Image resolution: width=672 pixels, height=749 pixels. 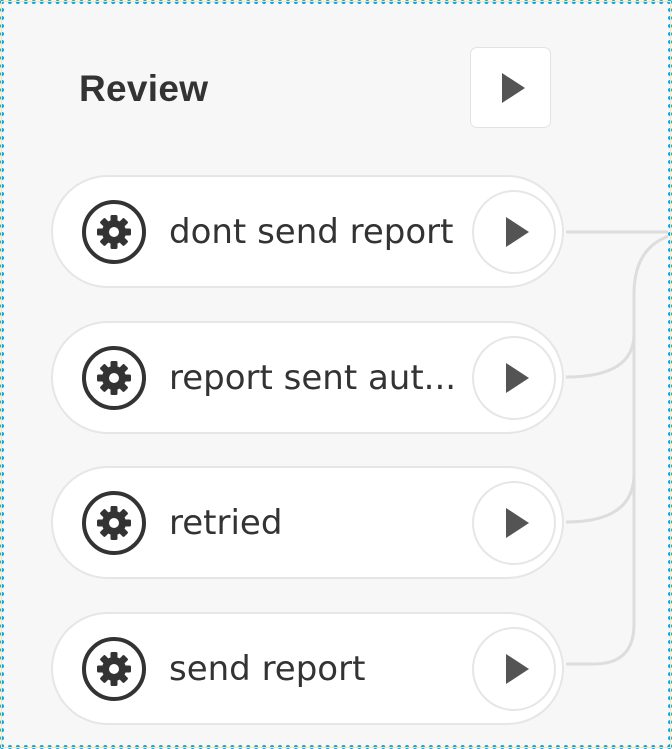 What do you see at coordinates (311, 232) in the screenshot?
I see `node-label: dont send report` at bounding box center [311, 232].